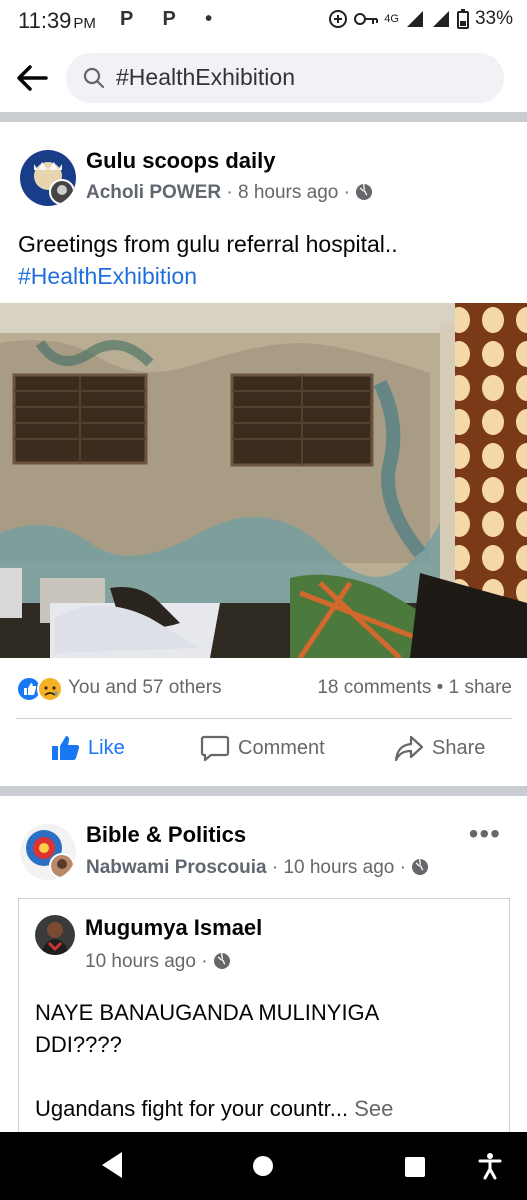 The height and width of the screenshot is (1200, 527). I want to click on search-icon, so click(94, 78).